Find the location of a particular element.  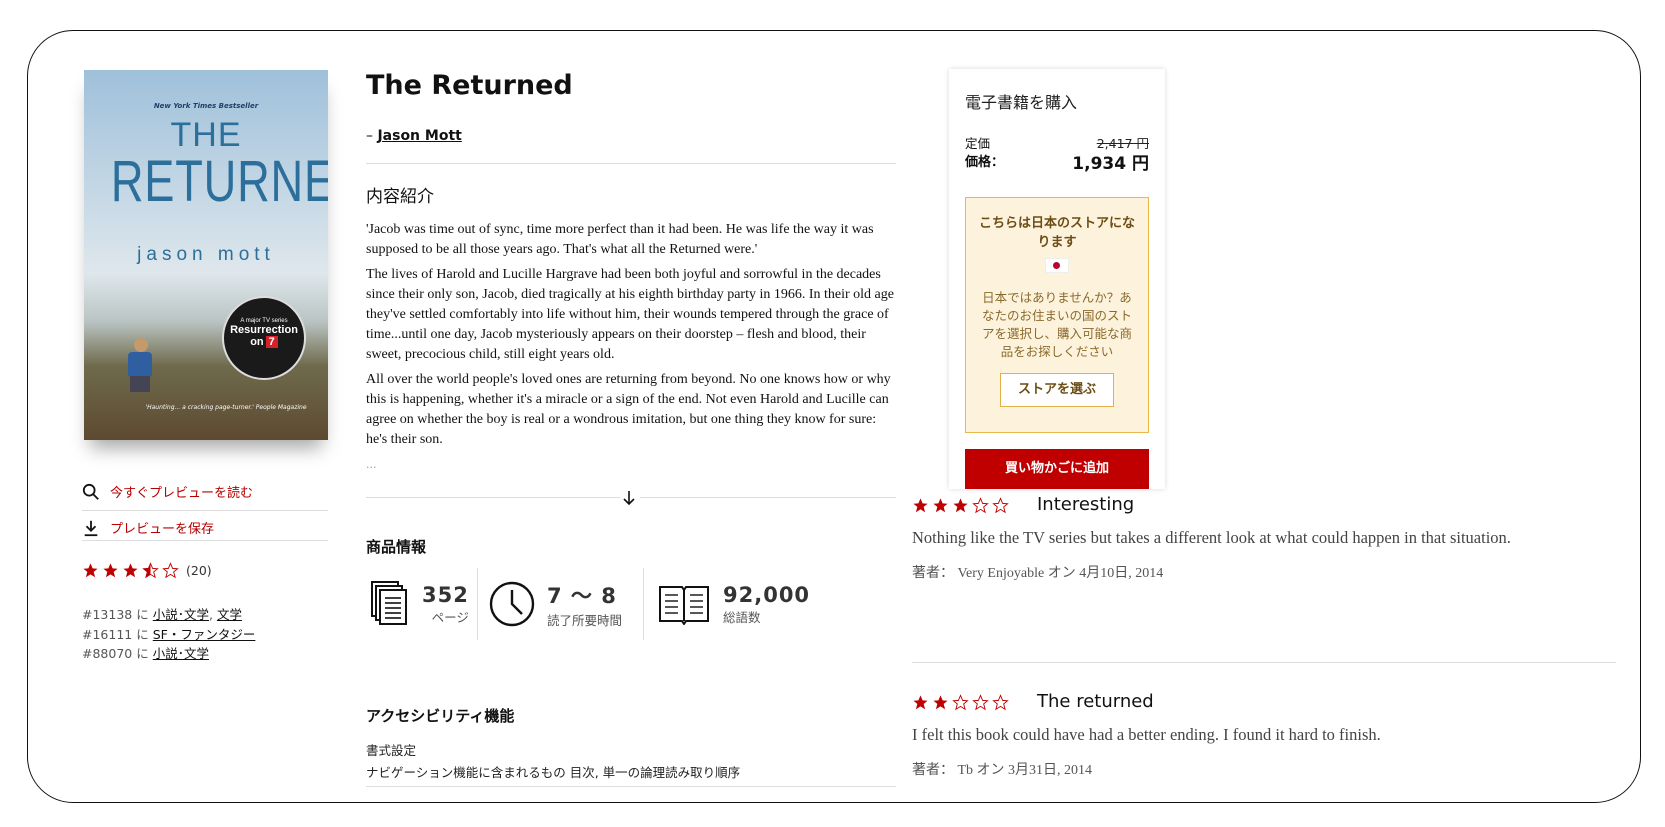

review-title: Interesting is located at coordinates (1086, 504).